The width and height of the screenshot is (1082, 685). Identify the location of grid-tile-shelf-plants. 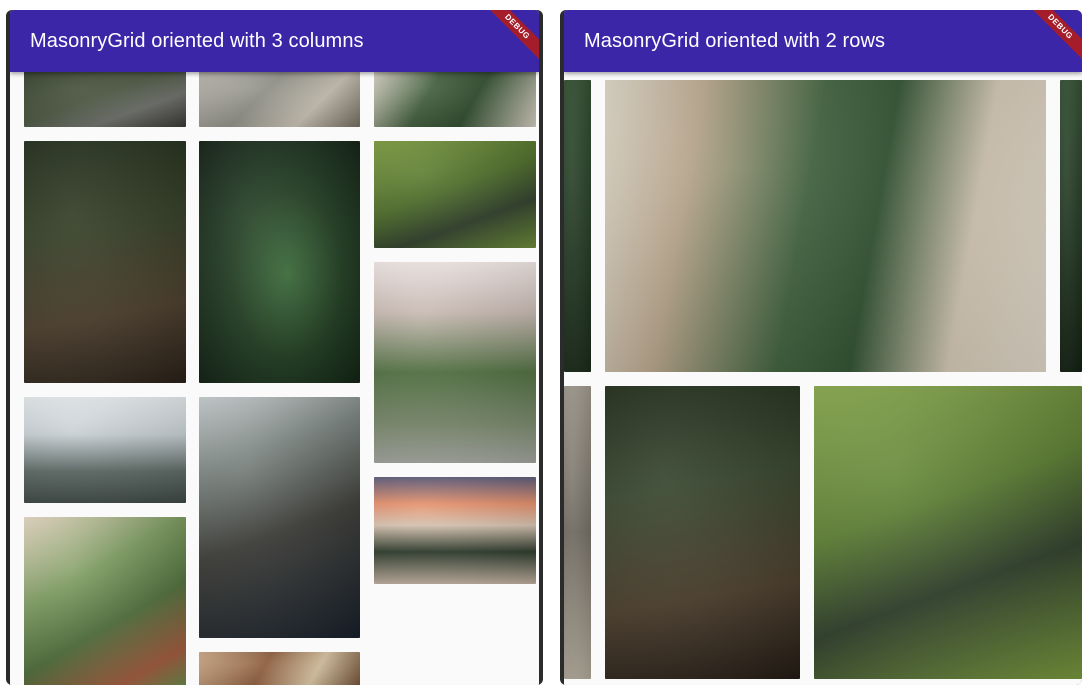
(455, 98).